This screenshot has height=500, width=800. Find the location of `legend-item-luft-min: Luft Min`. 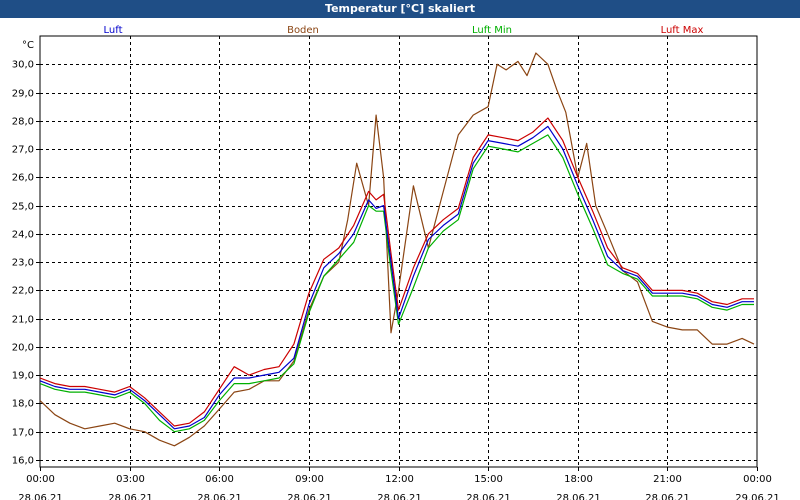

legend-item-luft-min: Luft Min is located at coordinates (492, 30).